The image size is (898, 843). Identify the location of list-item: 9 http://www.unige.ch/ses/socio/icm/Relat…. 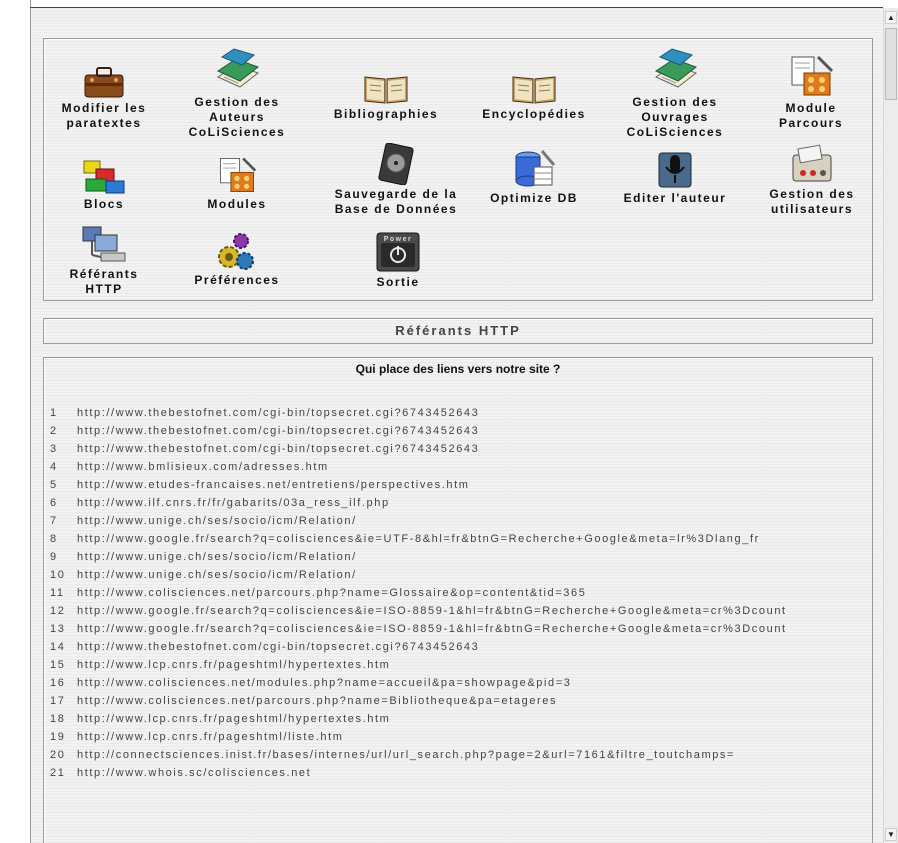
(460, 557).